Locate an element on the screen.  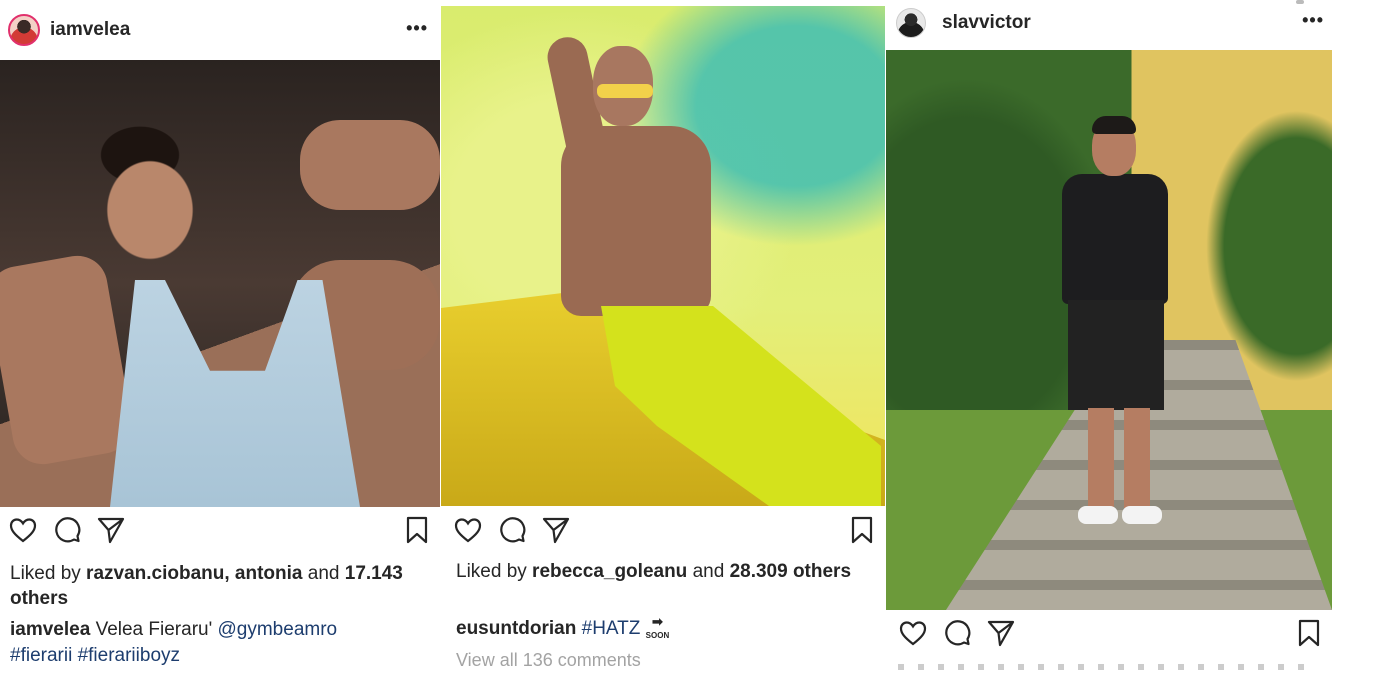
post-username: slavvictor is located at coordinates (986, 23).